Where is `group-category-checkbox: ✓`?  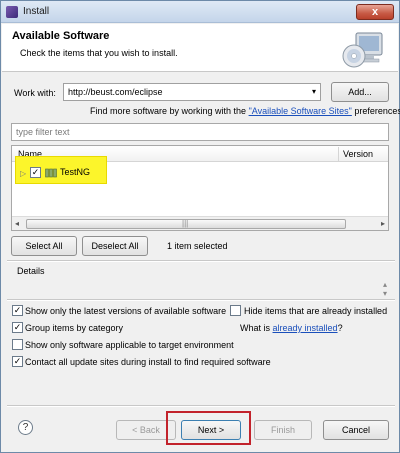 group-category-checkbox: ✓ is located at coordinates (17, 327).